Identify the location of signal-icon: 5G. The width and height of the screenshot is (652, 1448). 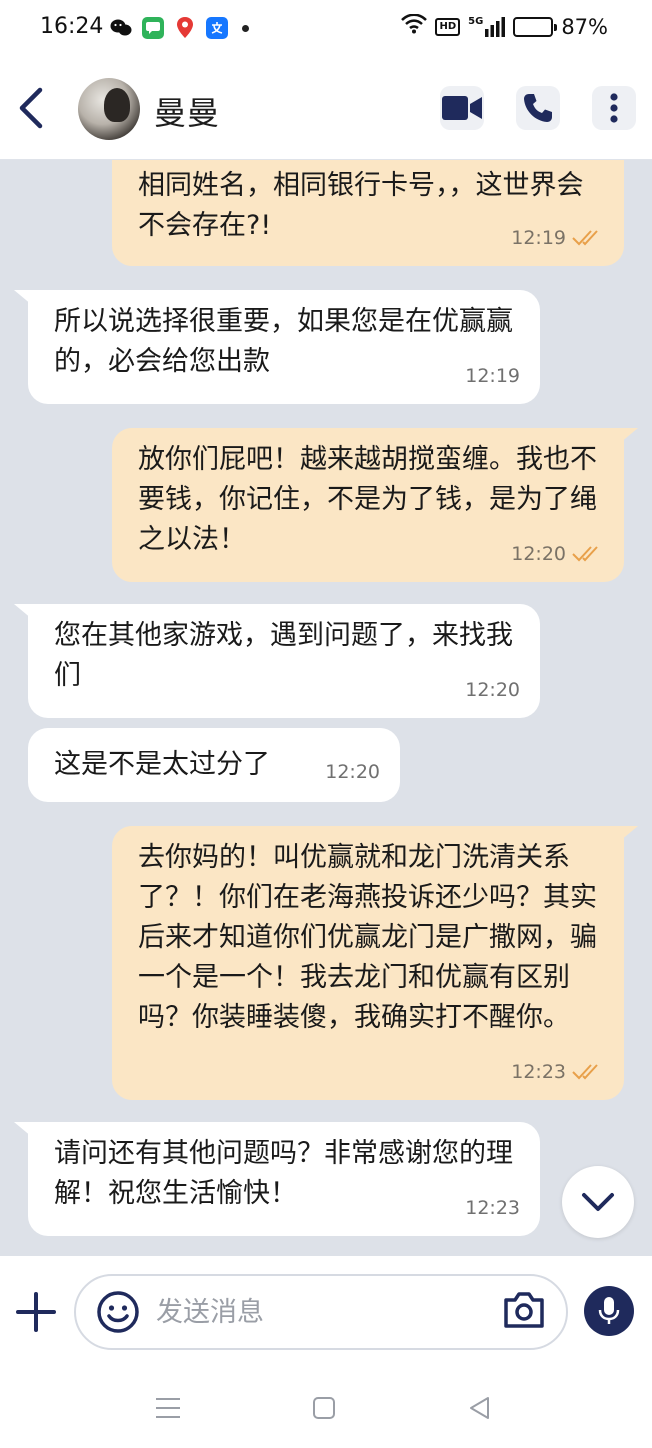
(487, 26).